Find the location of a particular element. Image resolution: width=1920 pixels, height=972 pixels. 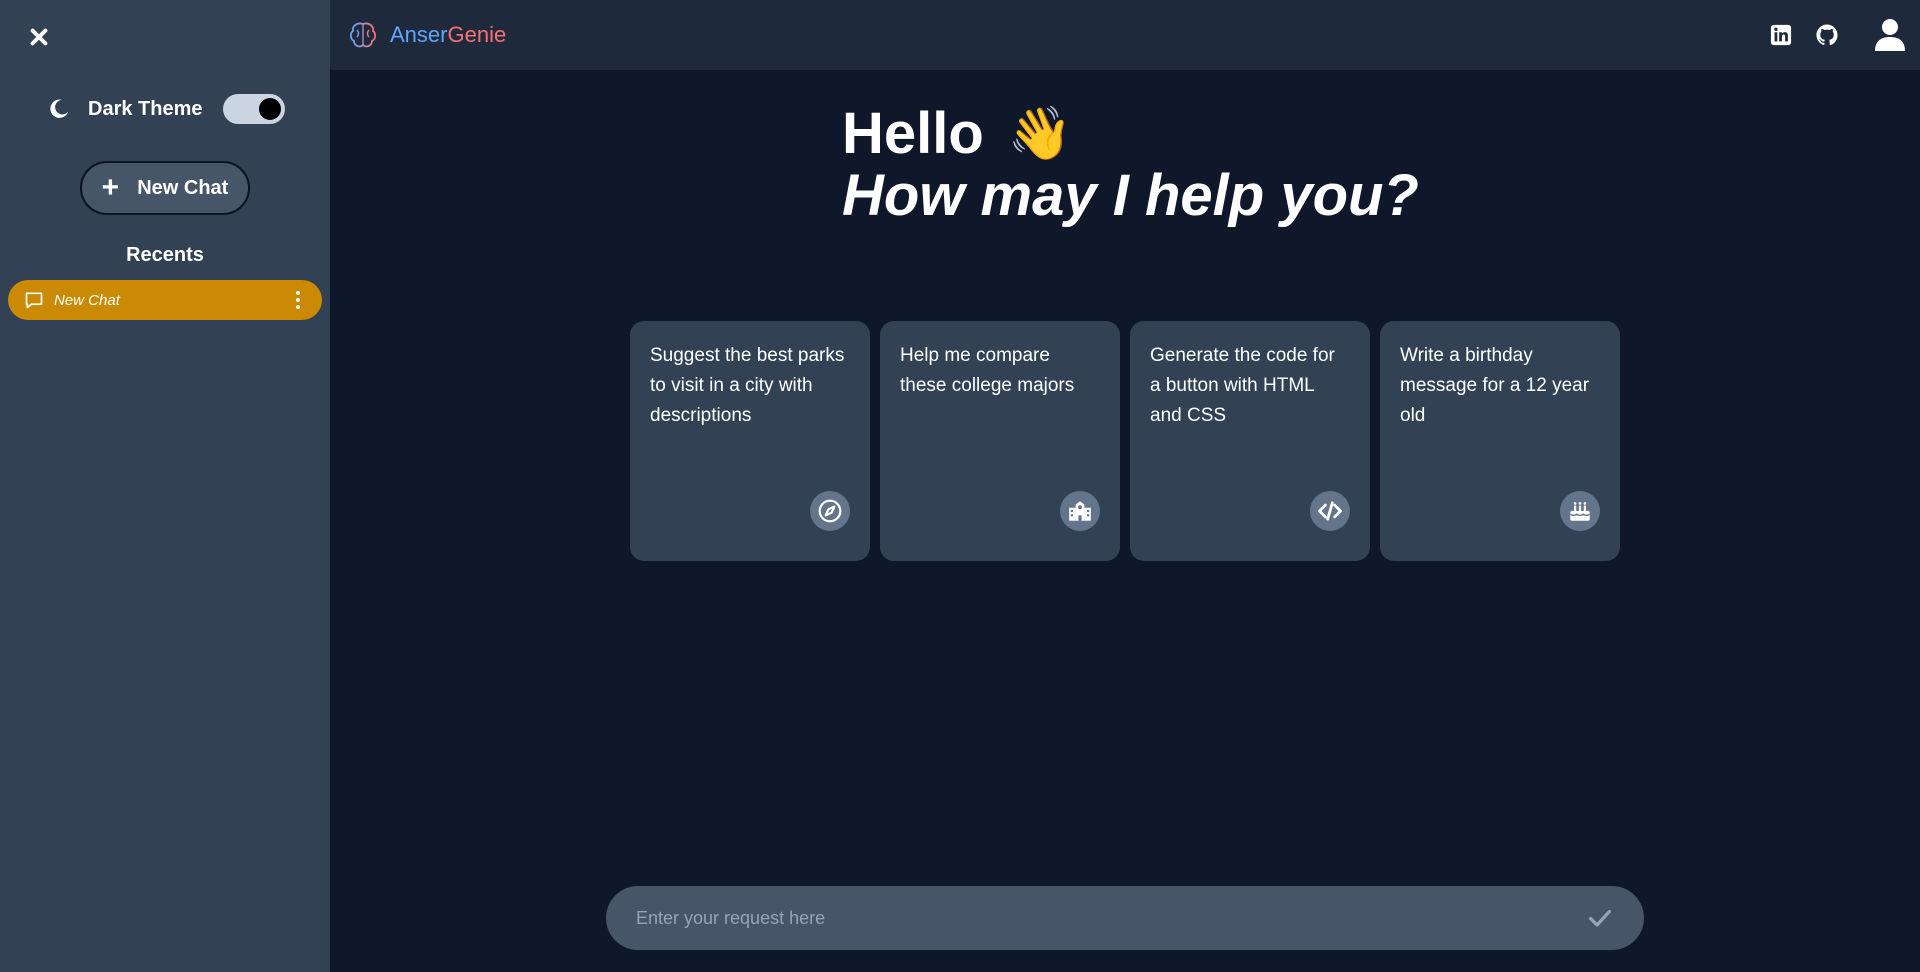

theme-row: Dark Theme is located at coordinates (166, 109).